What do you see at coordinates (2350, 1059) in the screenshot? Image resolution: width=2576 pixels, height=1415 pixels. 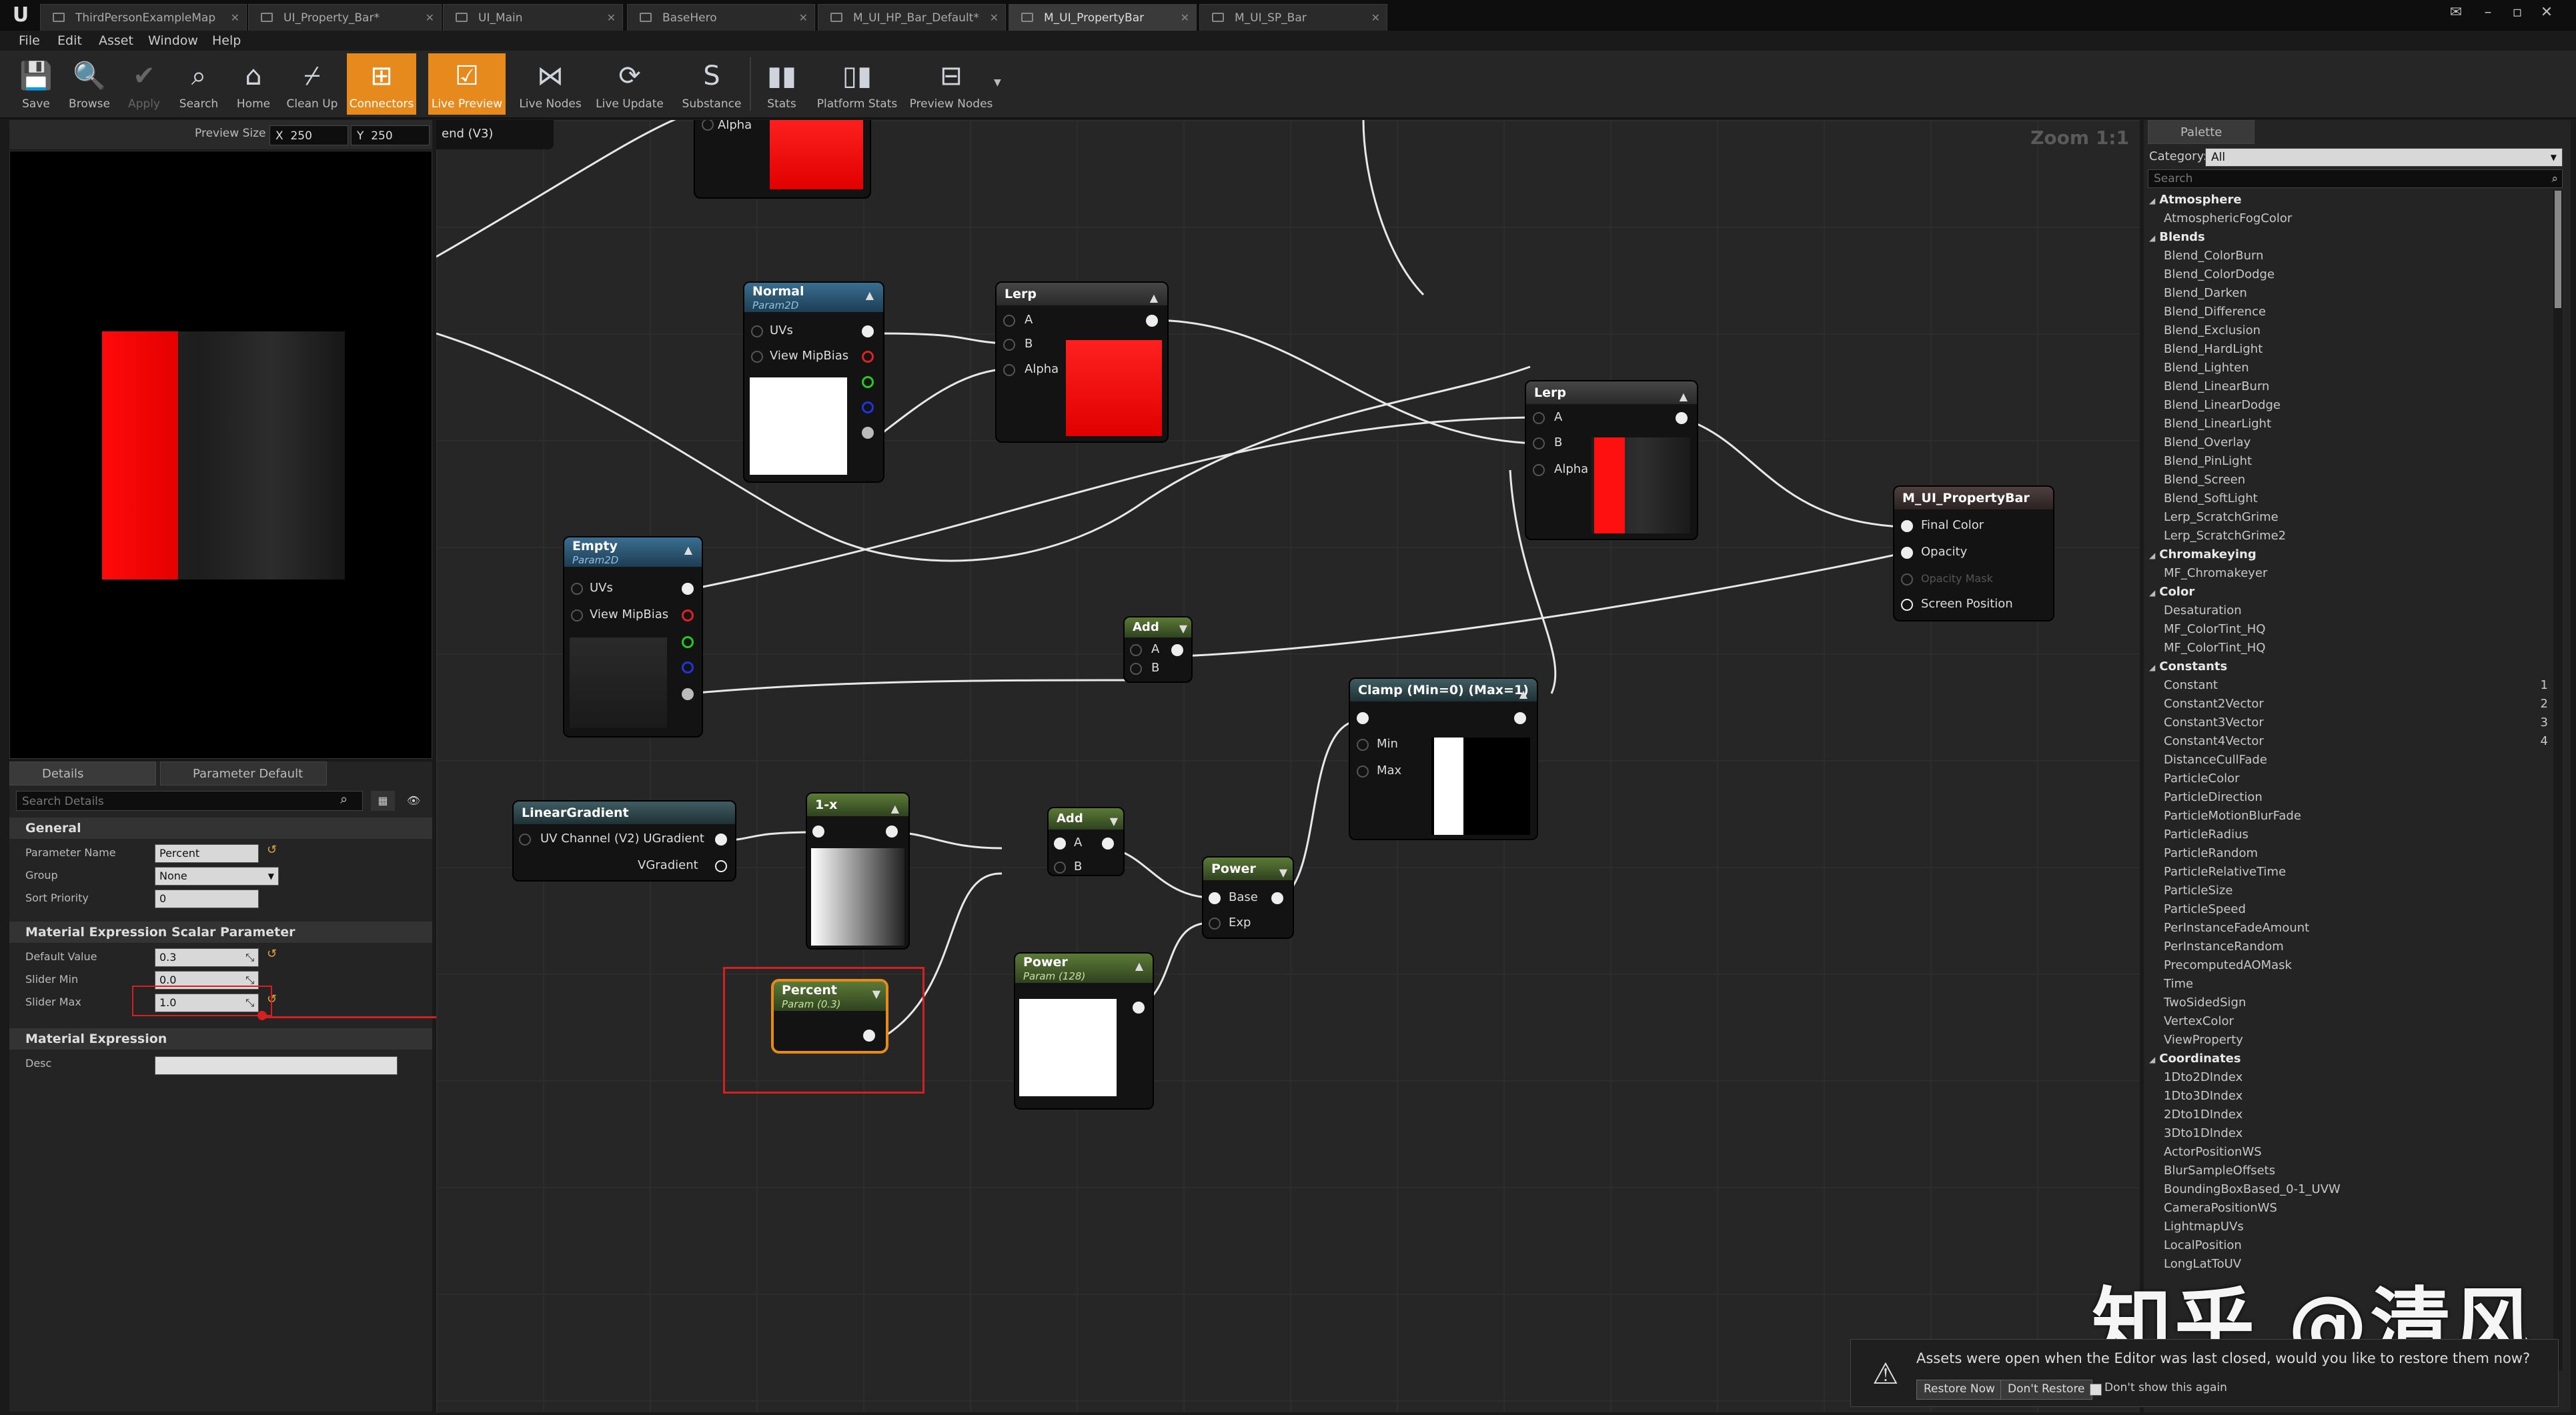 I see `palette-category: ◢ Coordinates` at bounding box center [2350, 1059].